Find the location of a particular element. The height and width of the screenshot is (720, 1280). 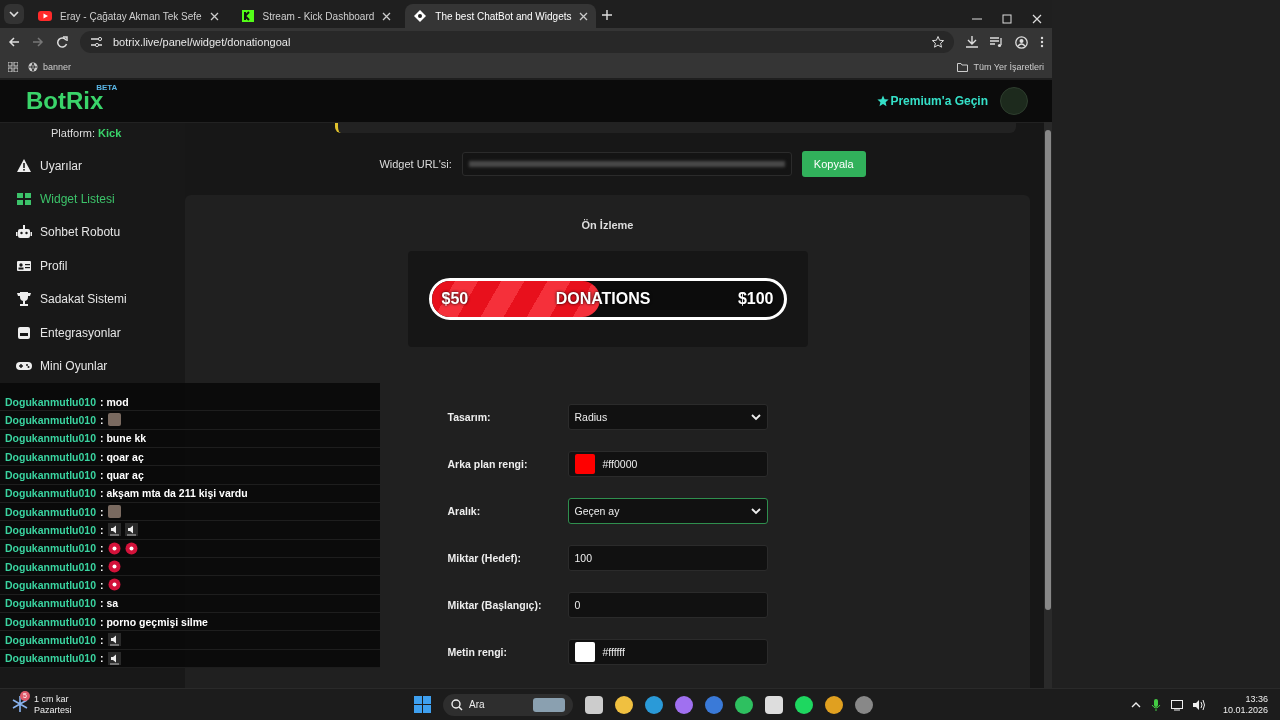

setting-label: Tasarım: is located at coordinates (469, 417).